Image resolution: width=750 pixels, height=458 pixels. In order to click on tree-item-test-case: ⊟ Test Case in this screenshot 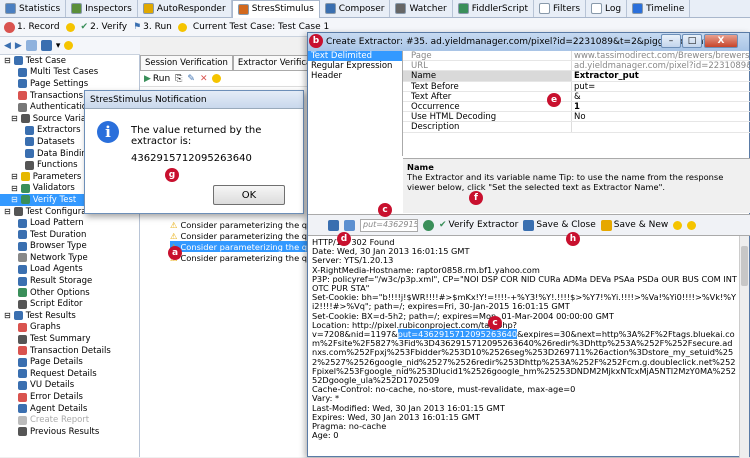, I will do `click(69, 61)`.